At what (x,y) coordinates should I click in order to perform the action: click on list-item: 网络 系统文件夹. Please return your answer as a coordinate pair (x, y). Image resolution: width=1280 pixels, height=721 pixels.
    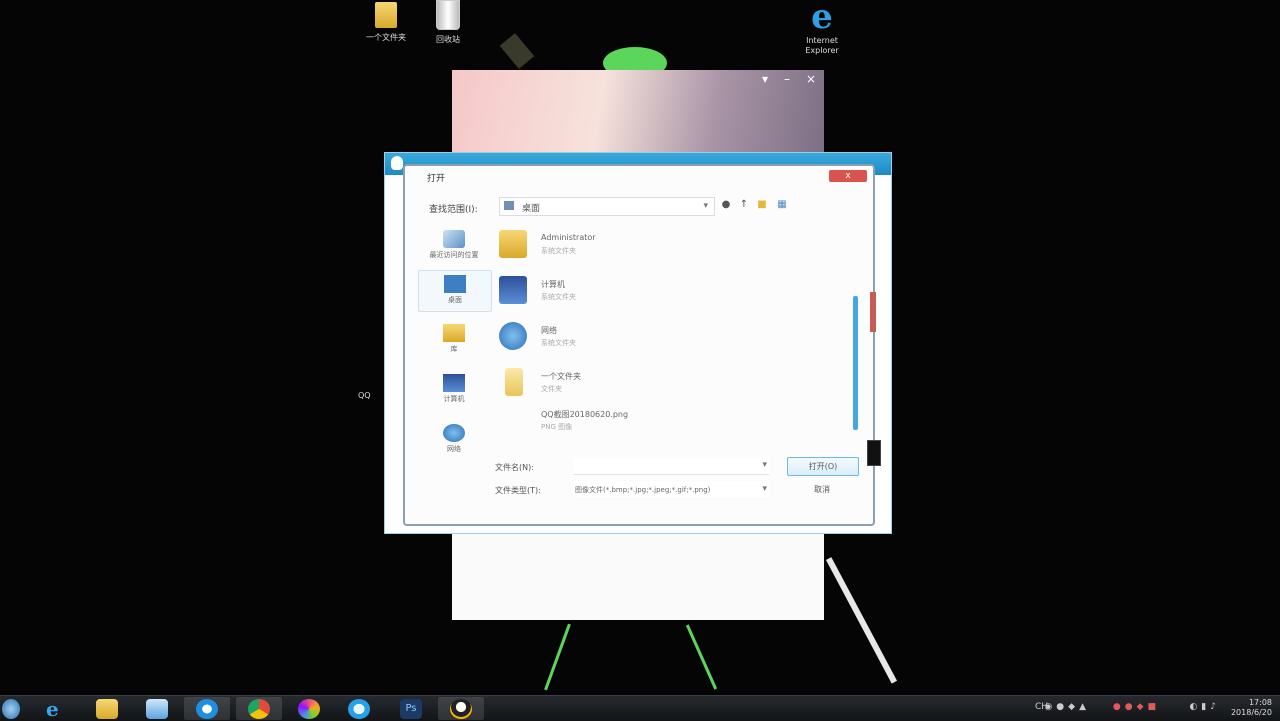
    Looking at the image, I should click on (665, 337).